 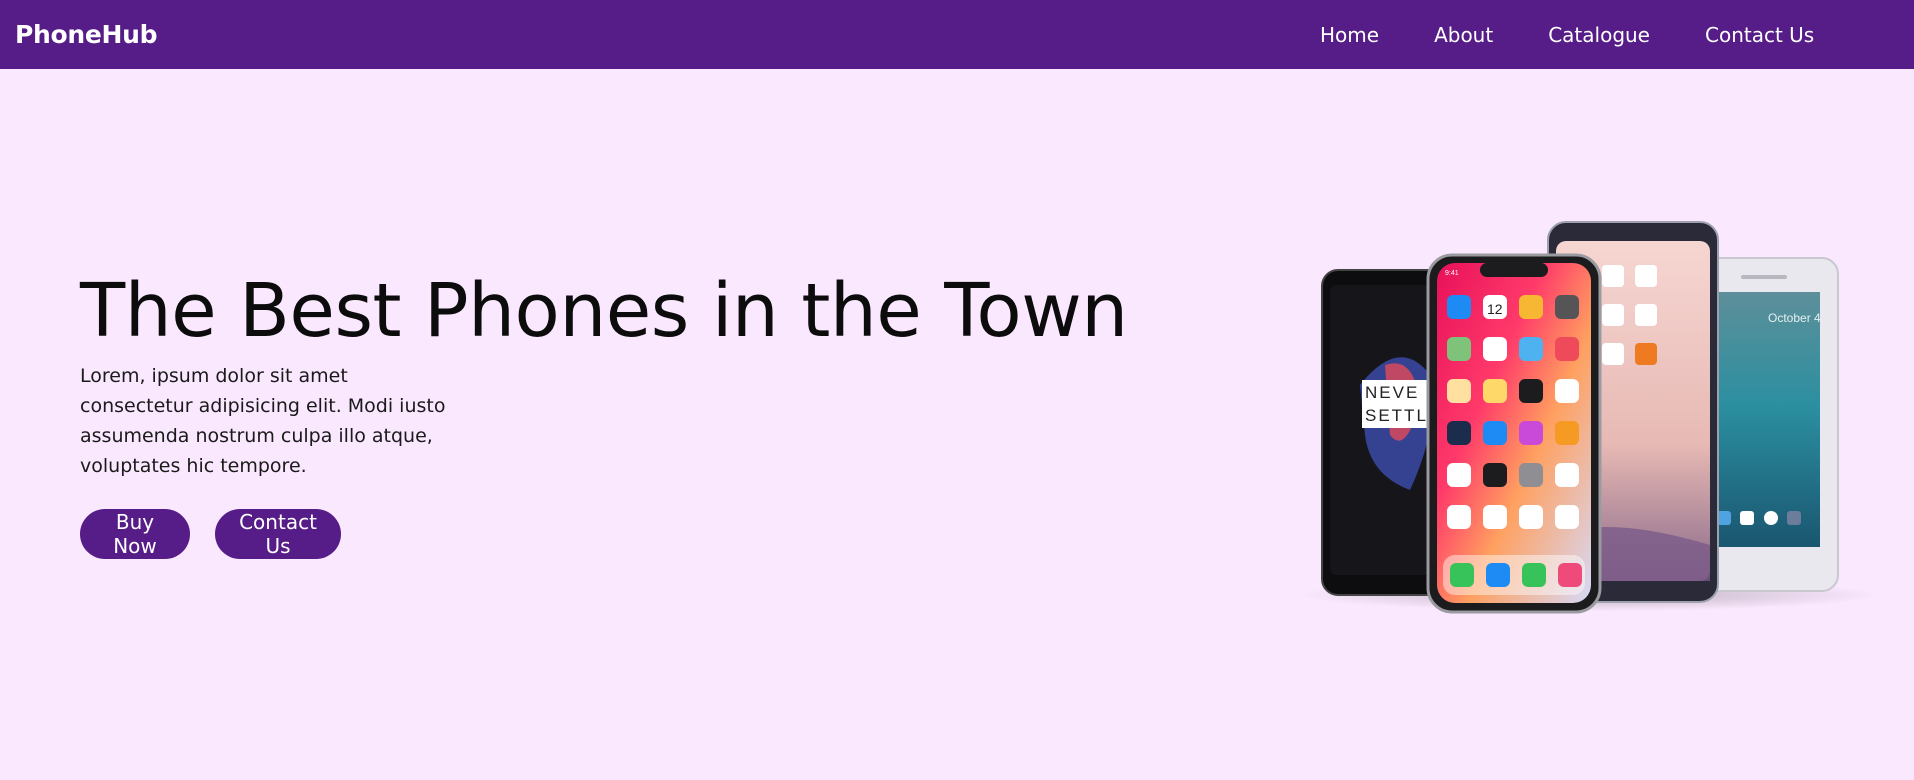 What do you see at coordinates (1759, 35) in the screenshot?
I see `nav-link-contact-us: Contact Us` at bounding box center [1759, 35].